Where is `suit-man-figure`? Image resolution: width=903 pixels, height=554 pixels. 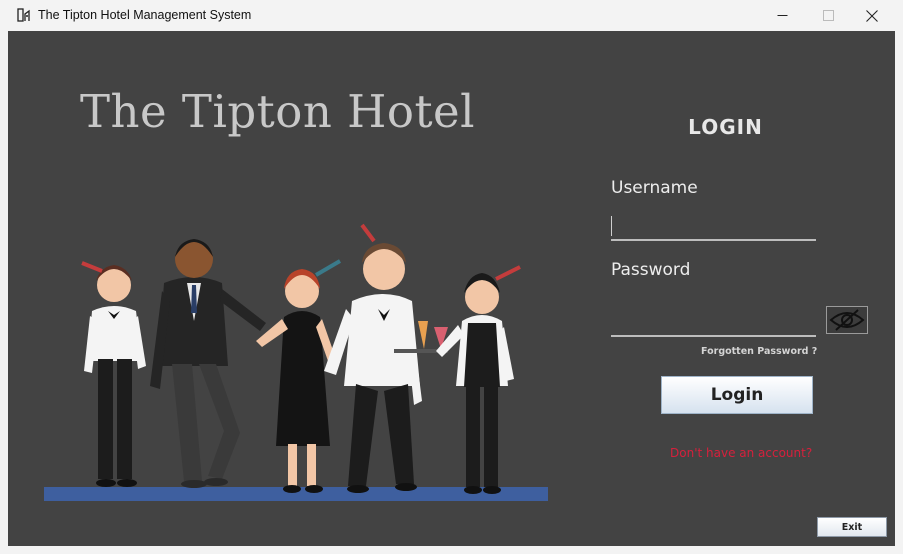 suit-man-figure is located at coordinates (208, 363).